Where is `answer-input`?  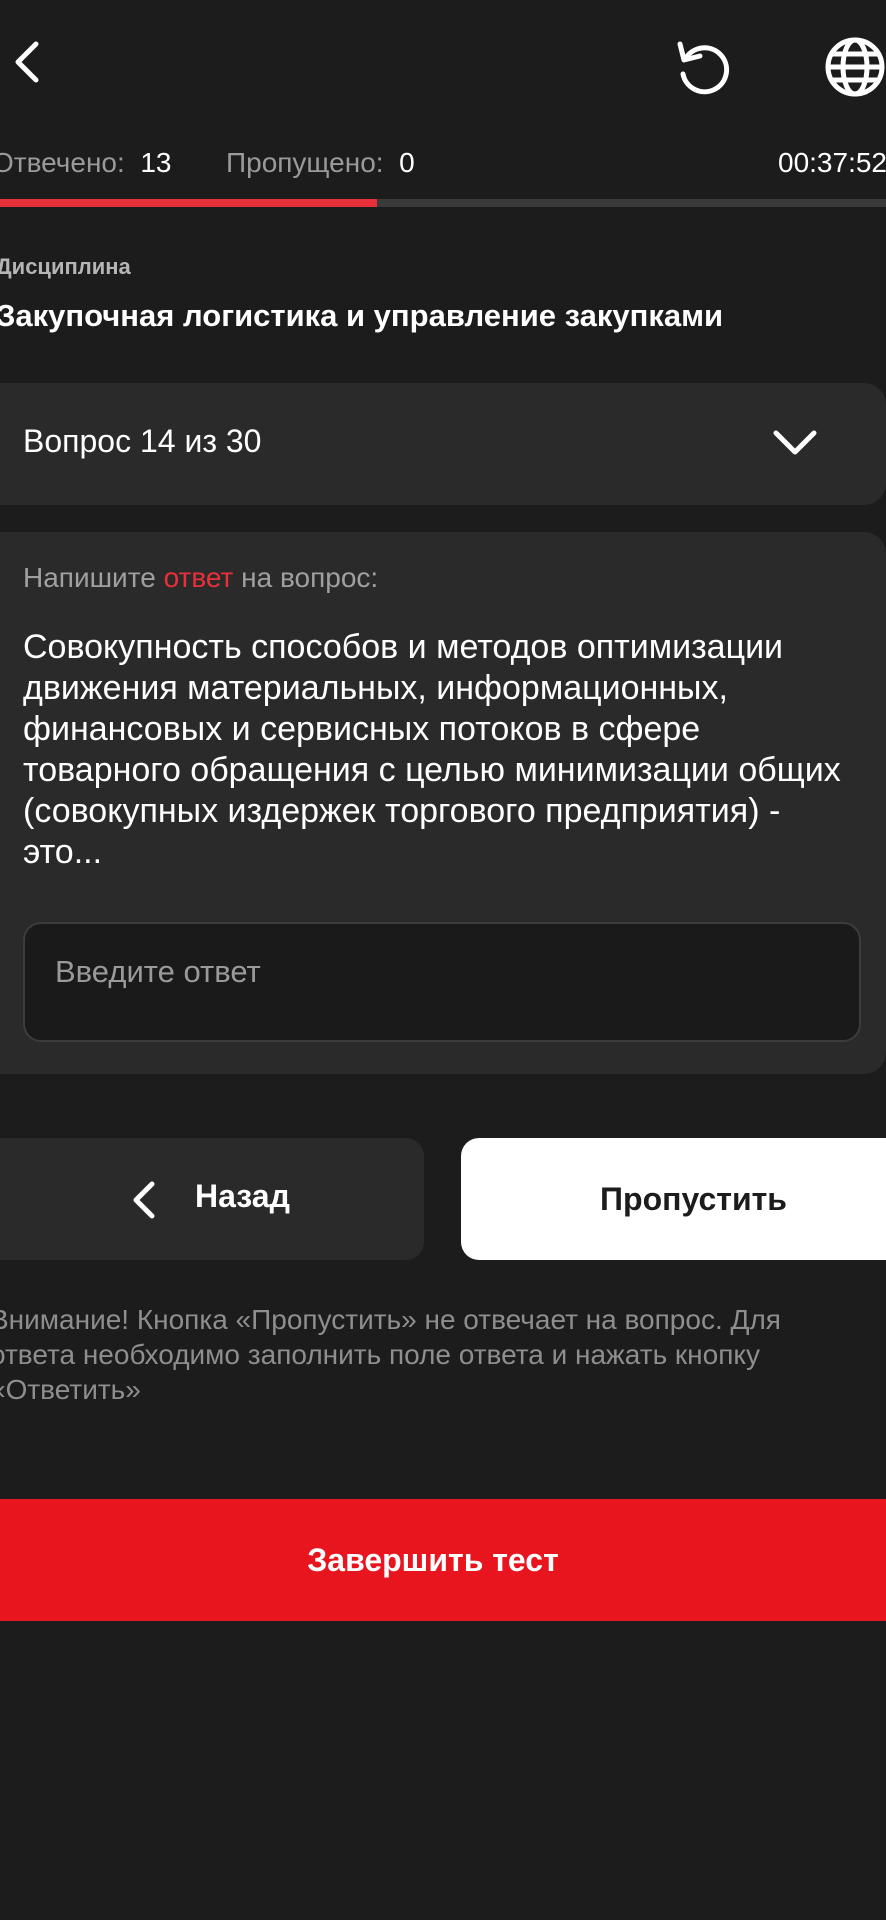 answer-input is located at coordinates (442, 982).